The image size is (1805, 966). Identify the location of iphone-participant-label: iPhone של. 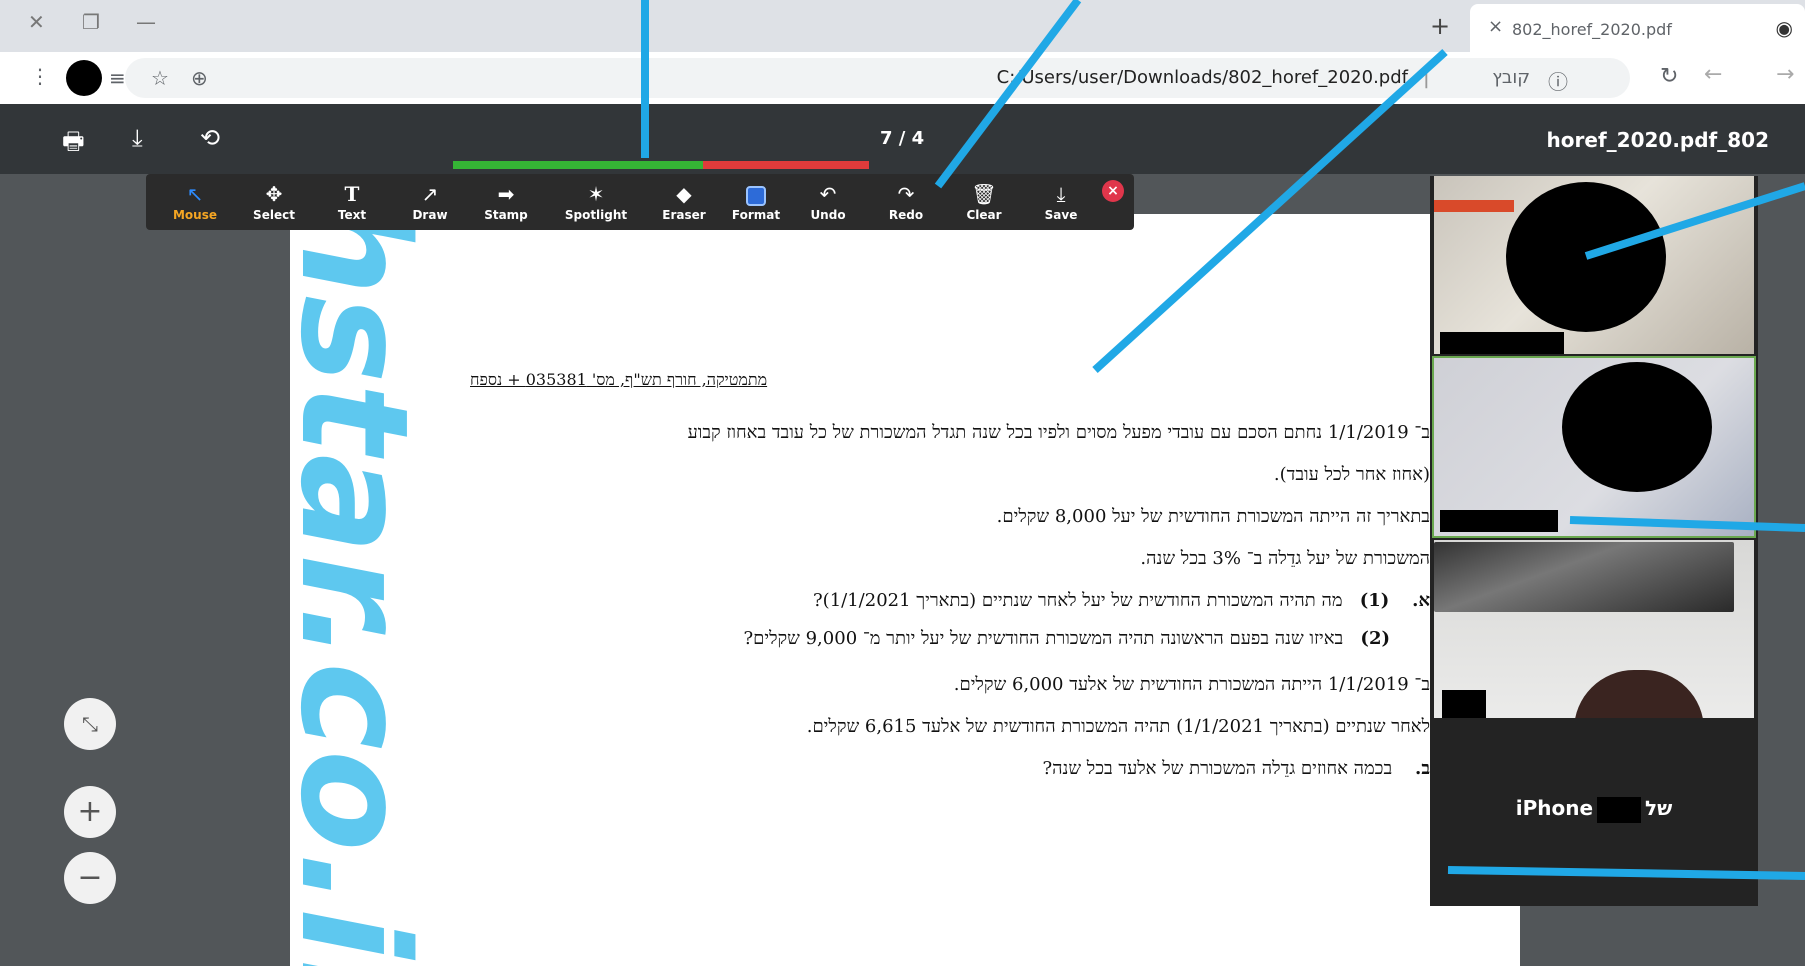
(1594, 809).